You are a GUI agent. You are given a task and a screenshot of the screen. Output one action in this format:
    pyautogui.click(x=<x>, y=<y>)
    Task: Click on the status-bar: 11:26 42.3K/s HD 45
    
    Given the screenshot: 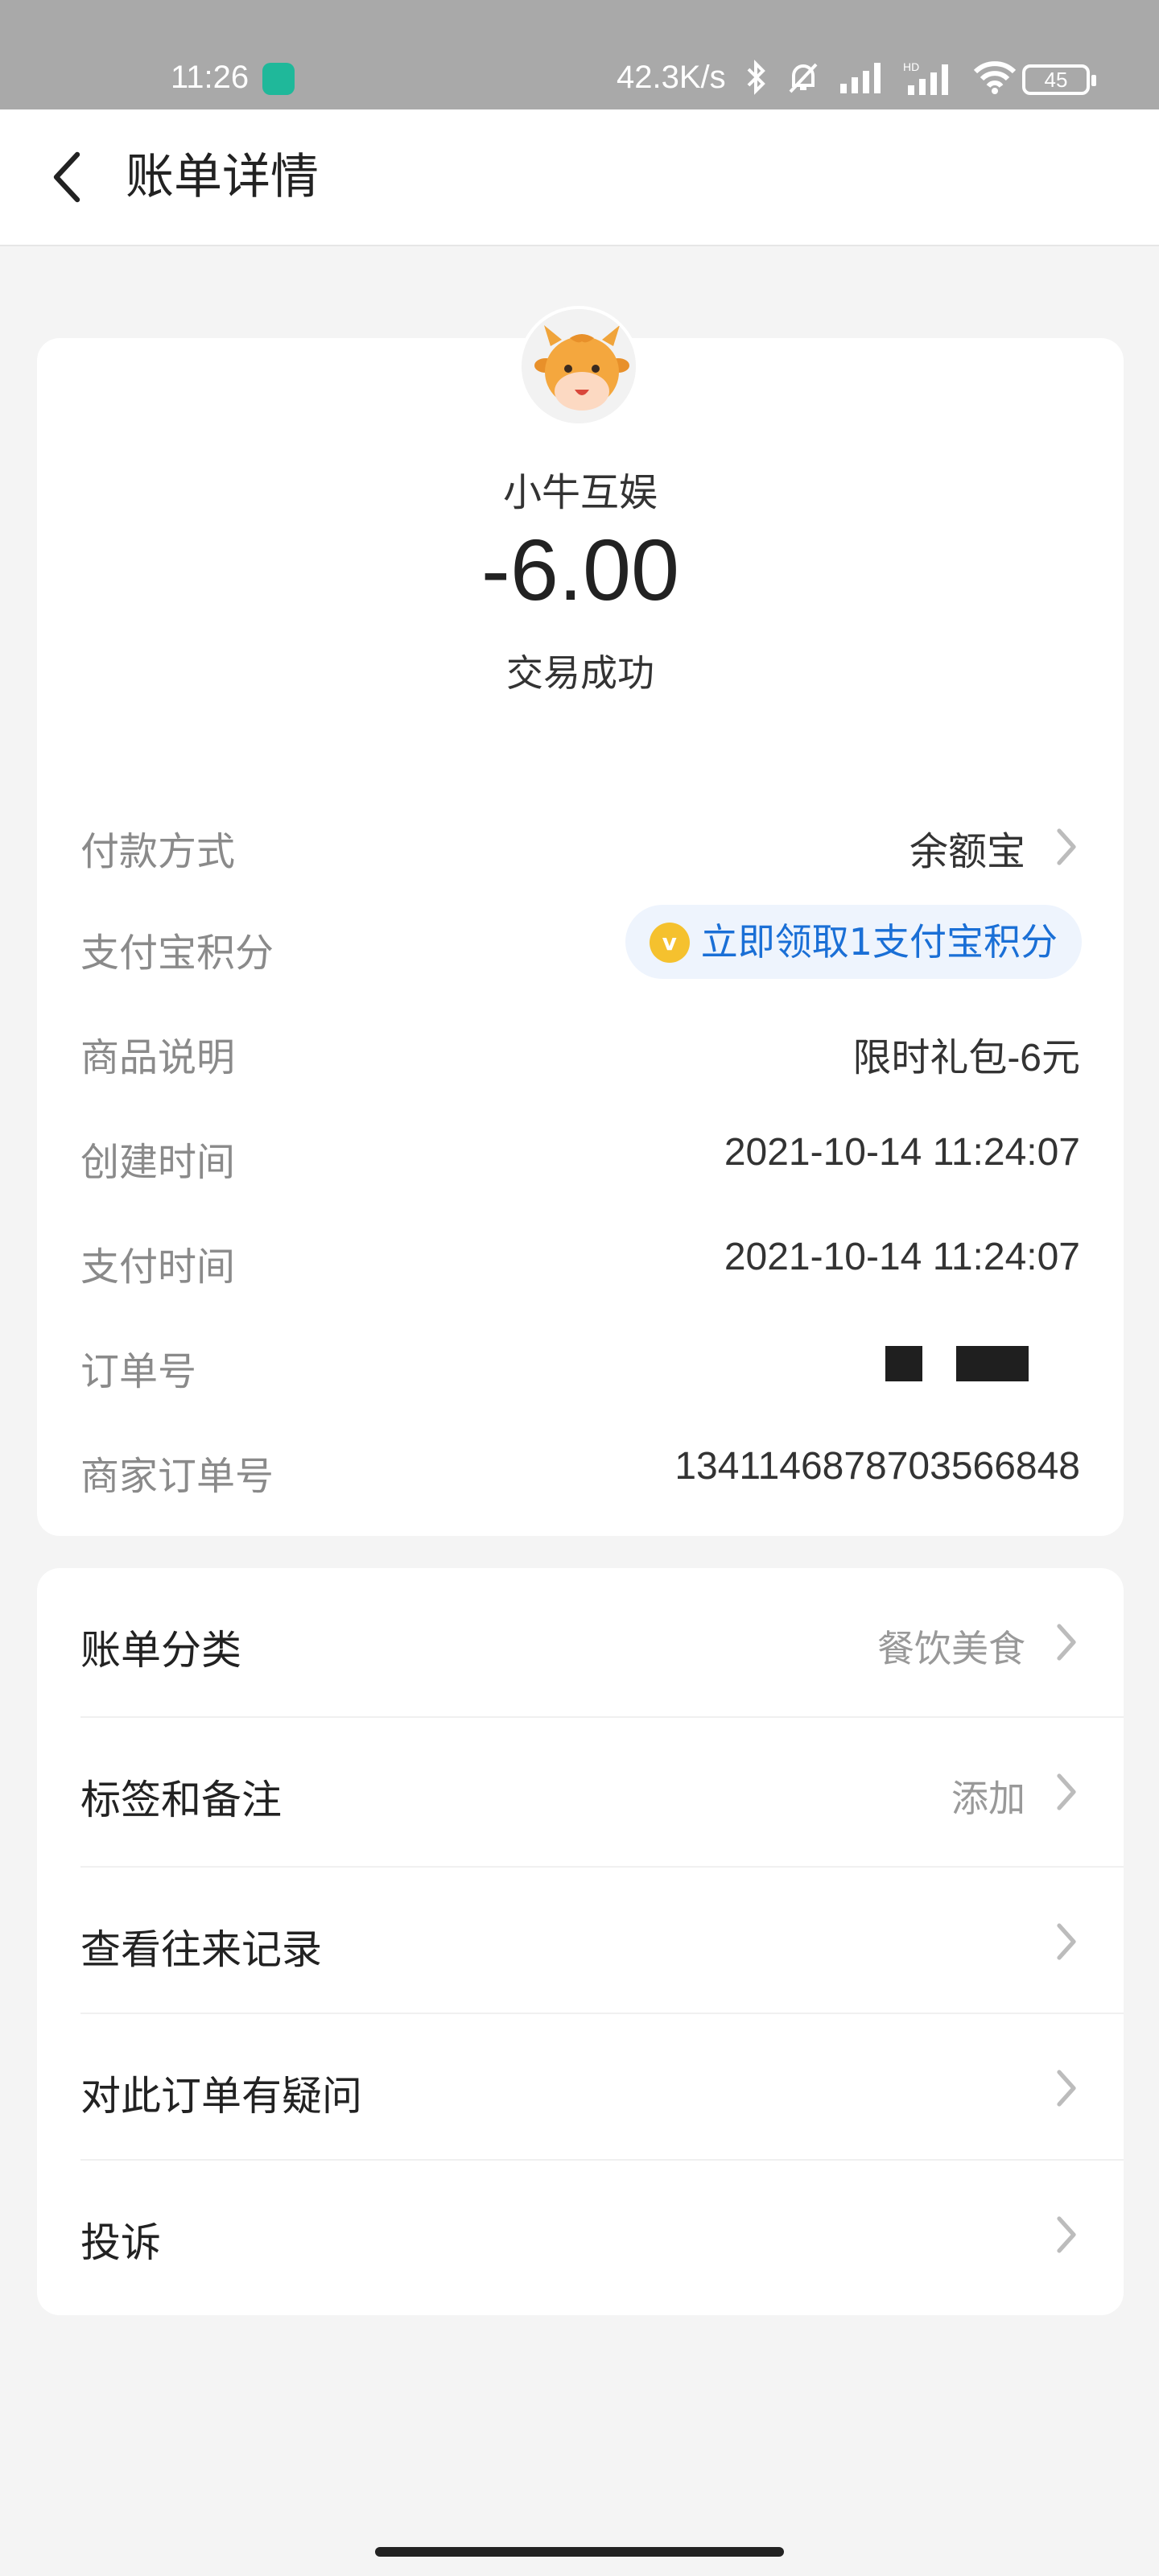 What is the action you would take?
    pyautogui.click(x=579, y=54)
    